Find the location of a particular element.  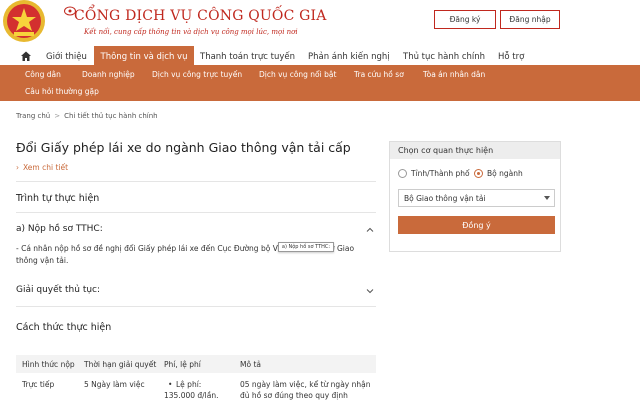

agency-panel-title: Chọn cơ quan thực hiện is located at coordinates (475, 150).